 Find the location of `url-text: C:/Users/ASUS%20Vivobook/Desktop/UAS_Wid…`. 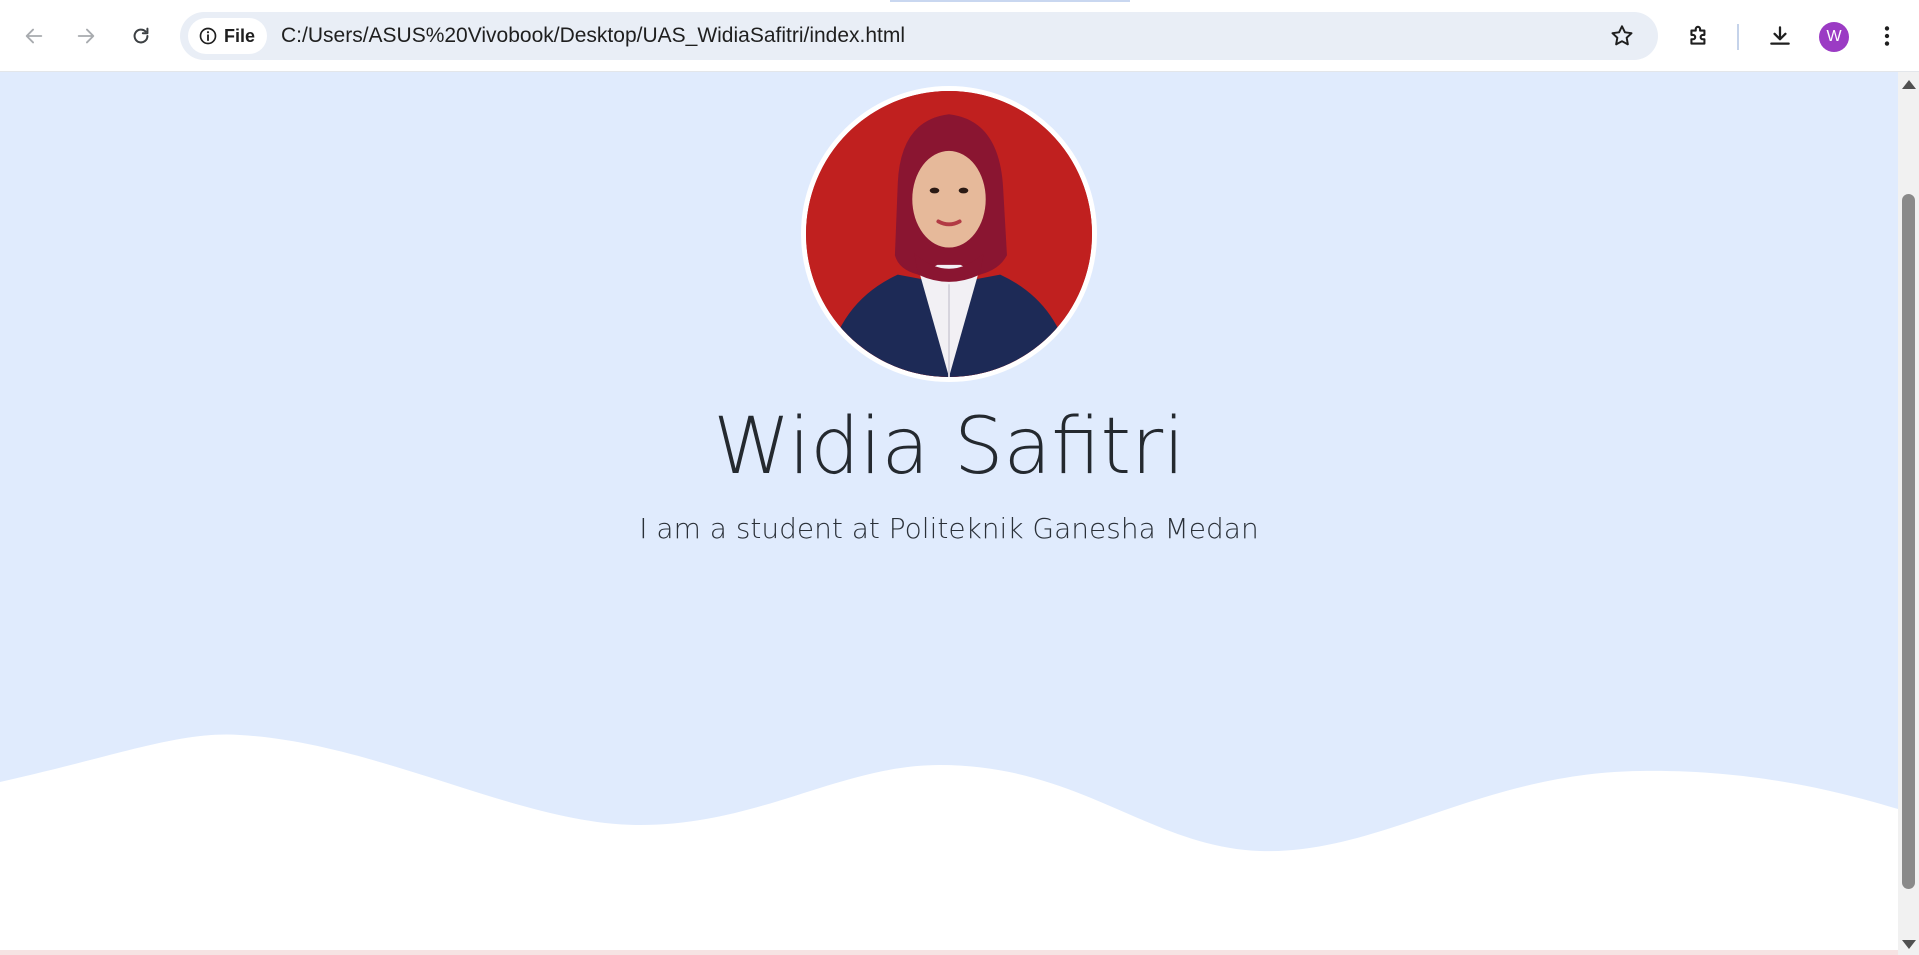

url-text: C:/Users/ASUS%20Vivobook/Desktop/UAS_Wid… is located at coordinates (593, 36).